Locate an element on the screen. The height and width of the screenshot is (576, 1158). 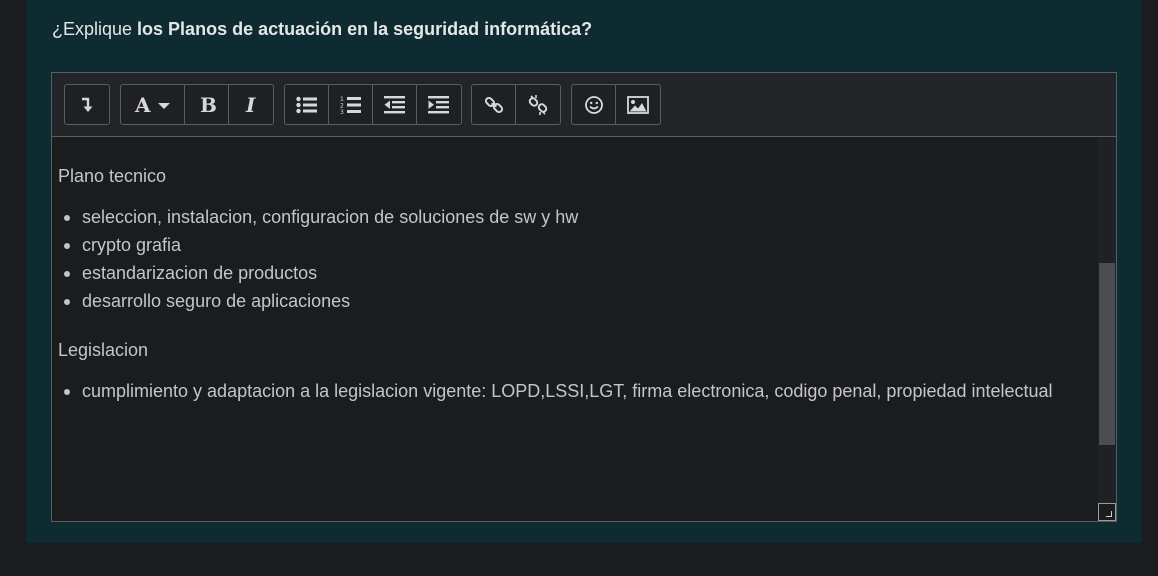
toolbar-group-format: A B I is located at coordinates (197, 104).